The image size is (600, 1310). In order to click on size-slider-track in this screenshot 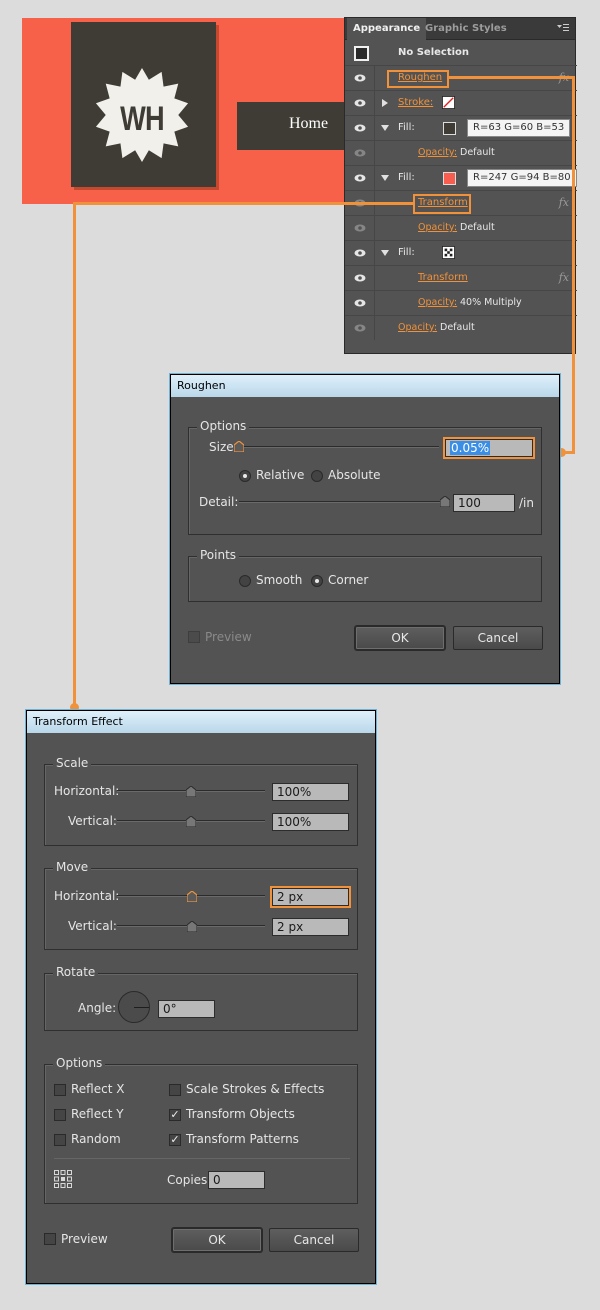, I will do `click(339, 447)`.